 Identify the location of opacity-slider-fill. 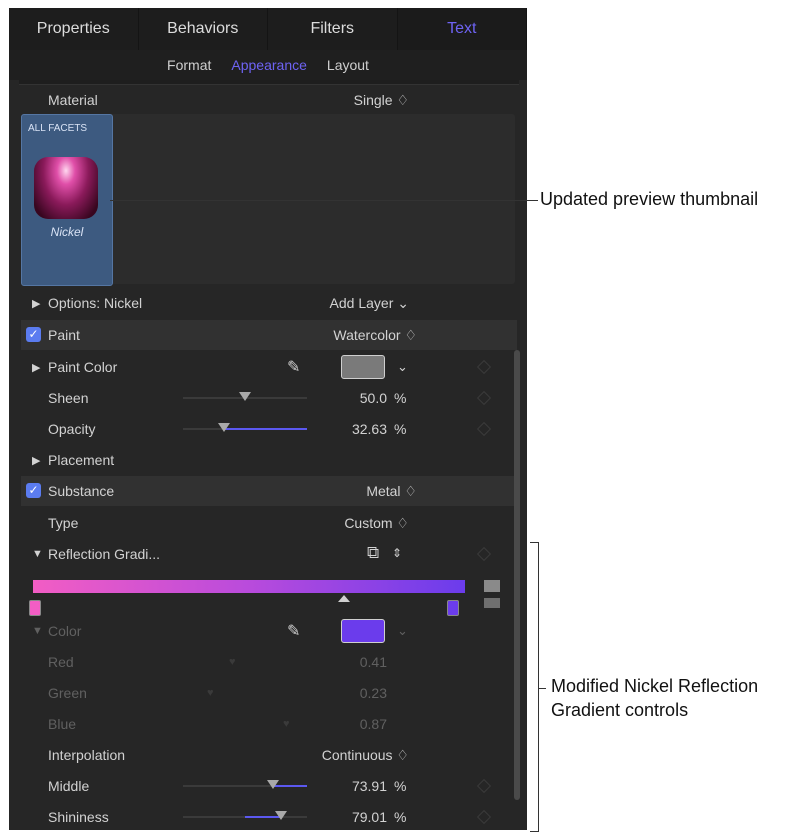
(265, 429).